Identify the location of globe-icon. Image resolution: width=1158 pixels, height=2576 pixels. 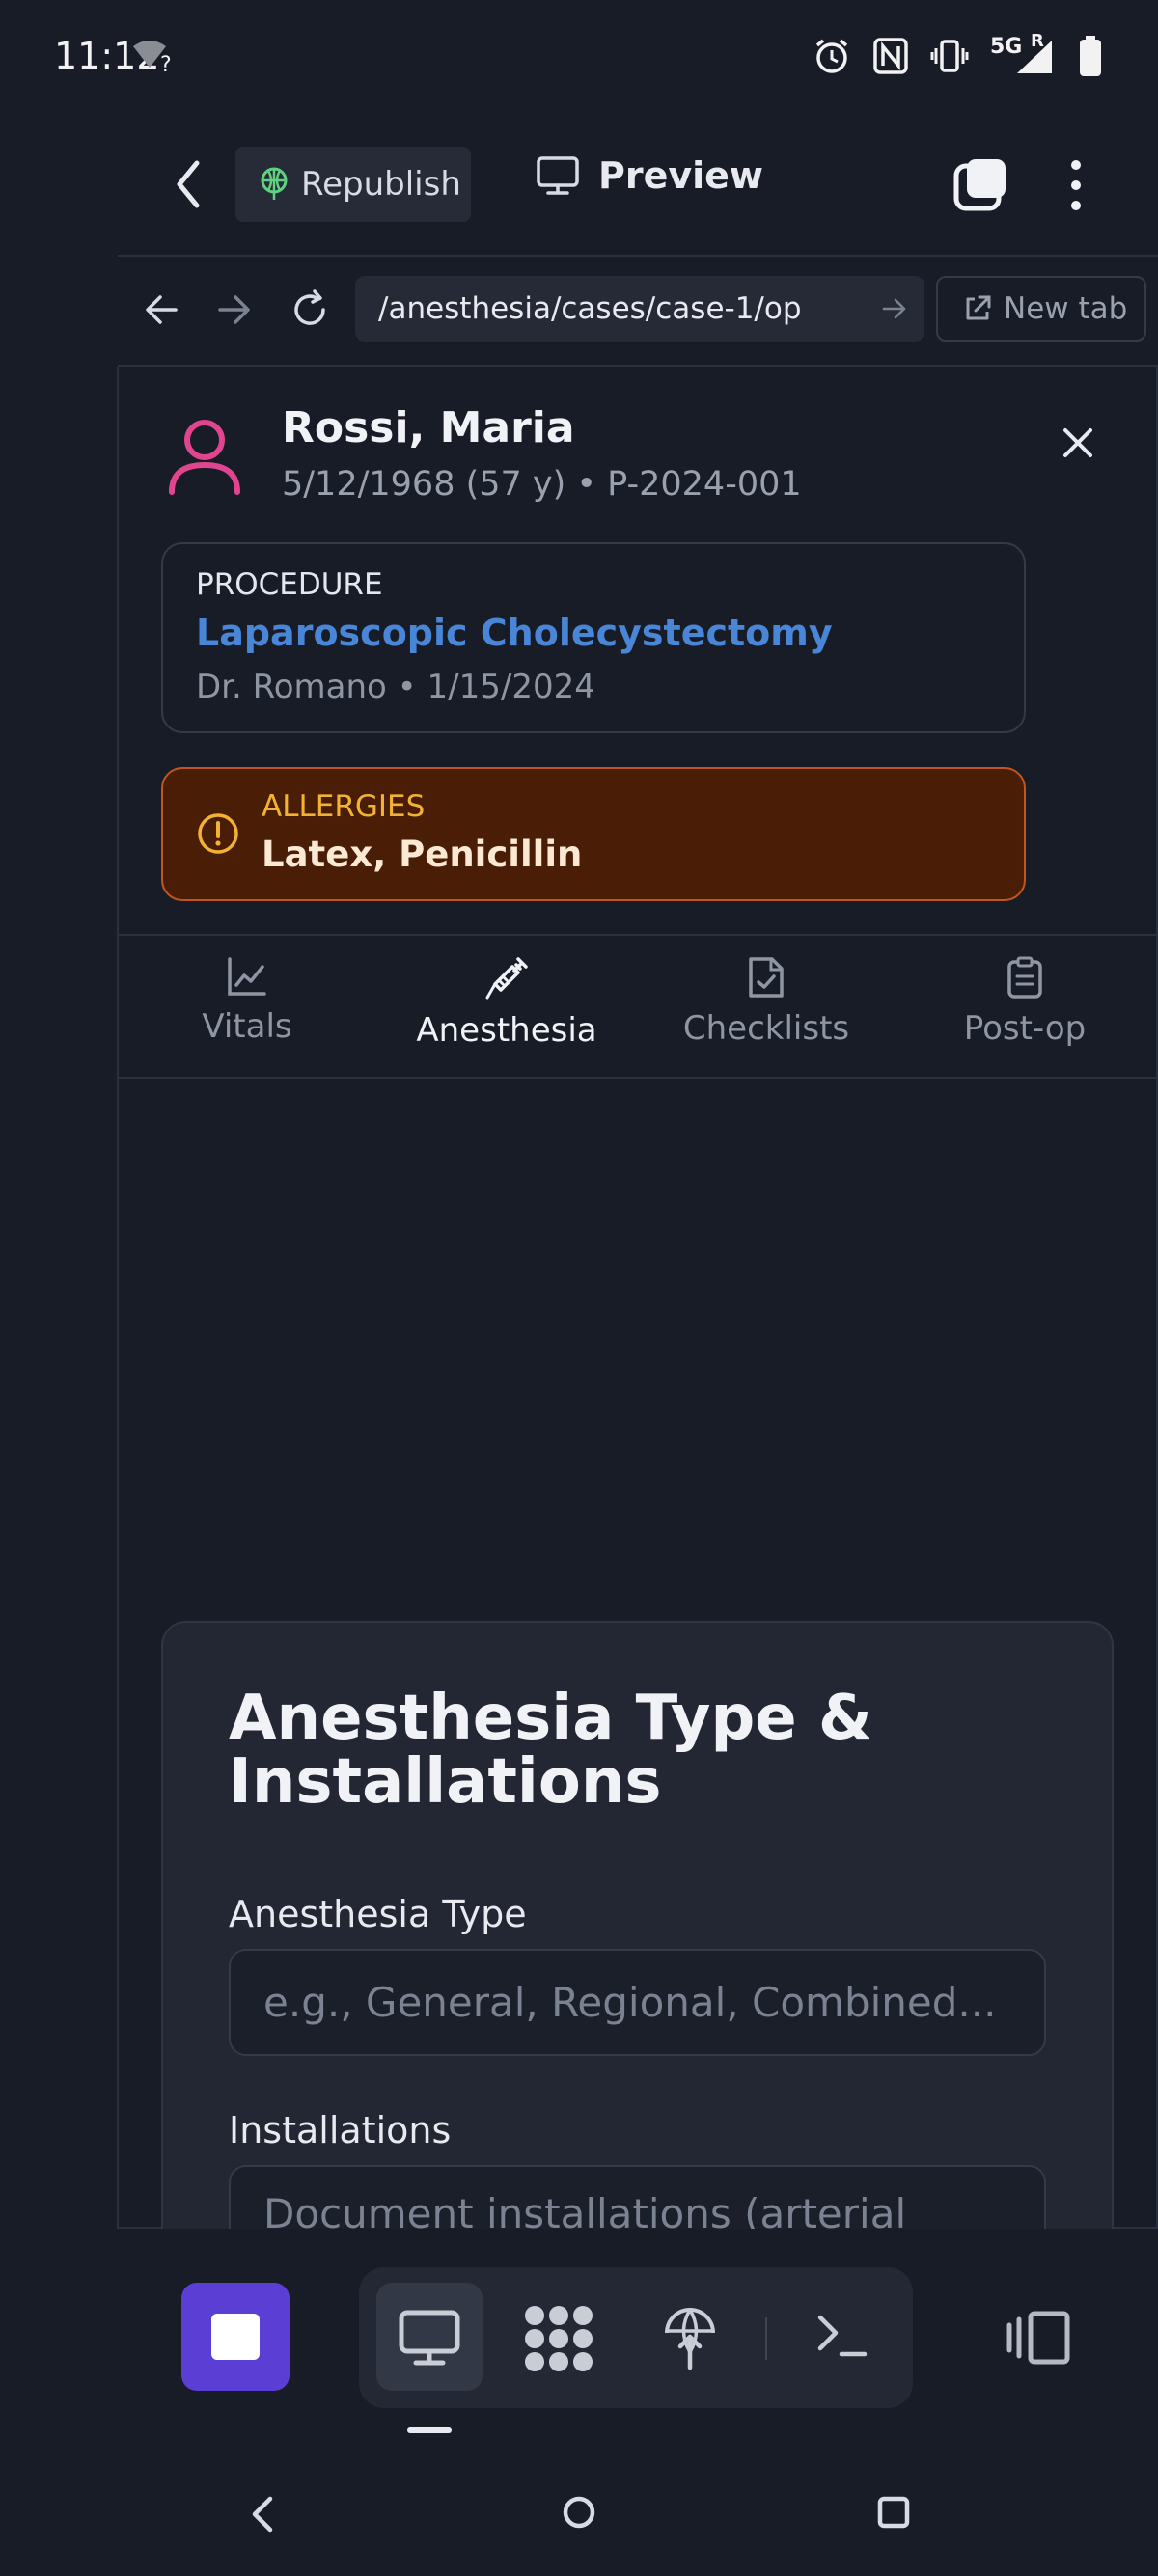
(274, 185).